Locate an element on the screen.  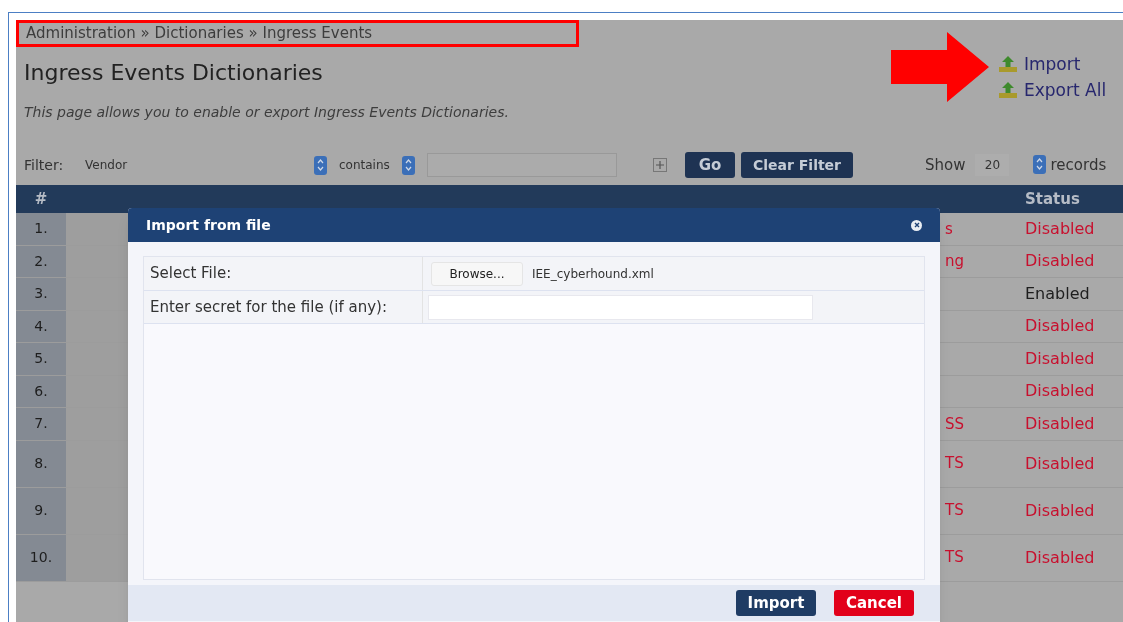
field-label: Select File: is located at coordinates (283, 273).